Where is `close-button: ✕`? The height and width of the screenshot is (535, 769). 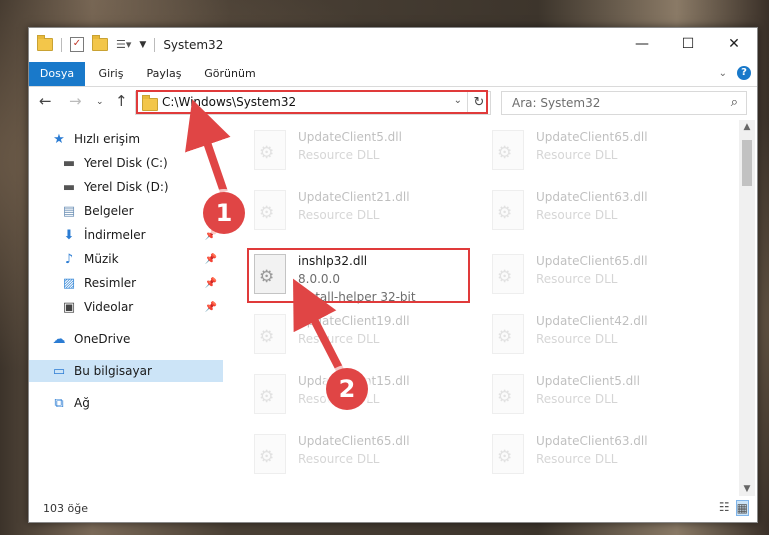
close-button: ✕ is located at coordinates (734, 44).